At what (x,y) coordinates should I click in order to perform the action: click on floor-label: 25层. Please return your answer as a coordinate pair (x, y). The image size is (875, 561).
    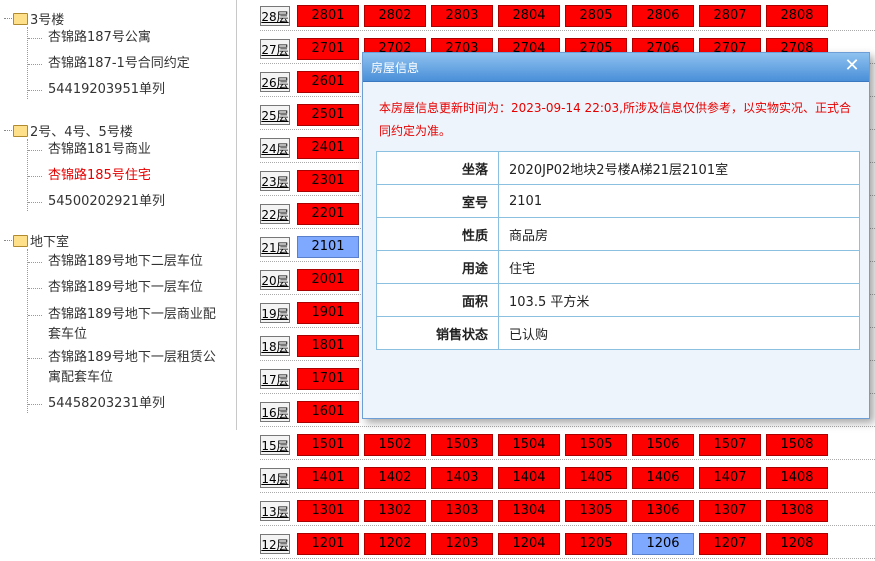
    Looking at the image, I should click on (275, 115).